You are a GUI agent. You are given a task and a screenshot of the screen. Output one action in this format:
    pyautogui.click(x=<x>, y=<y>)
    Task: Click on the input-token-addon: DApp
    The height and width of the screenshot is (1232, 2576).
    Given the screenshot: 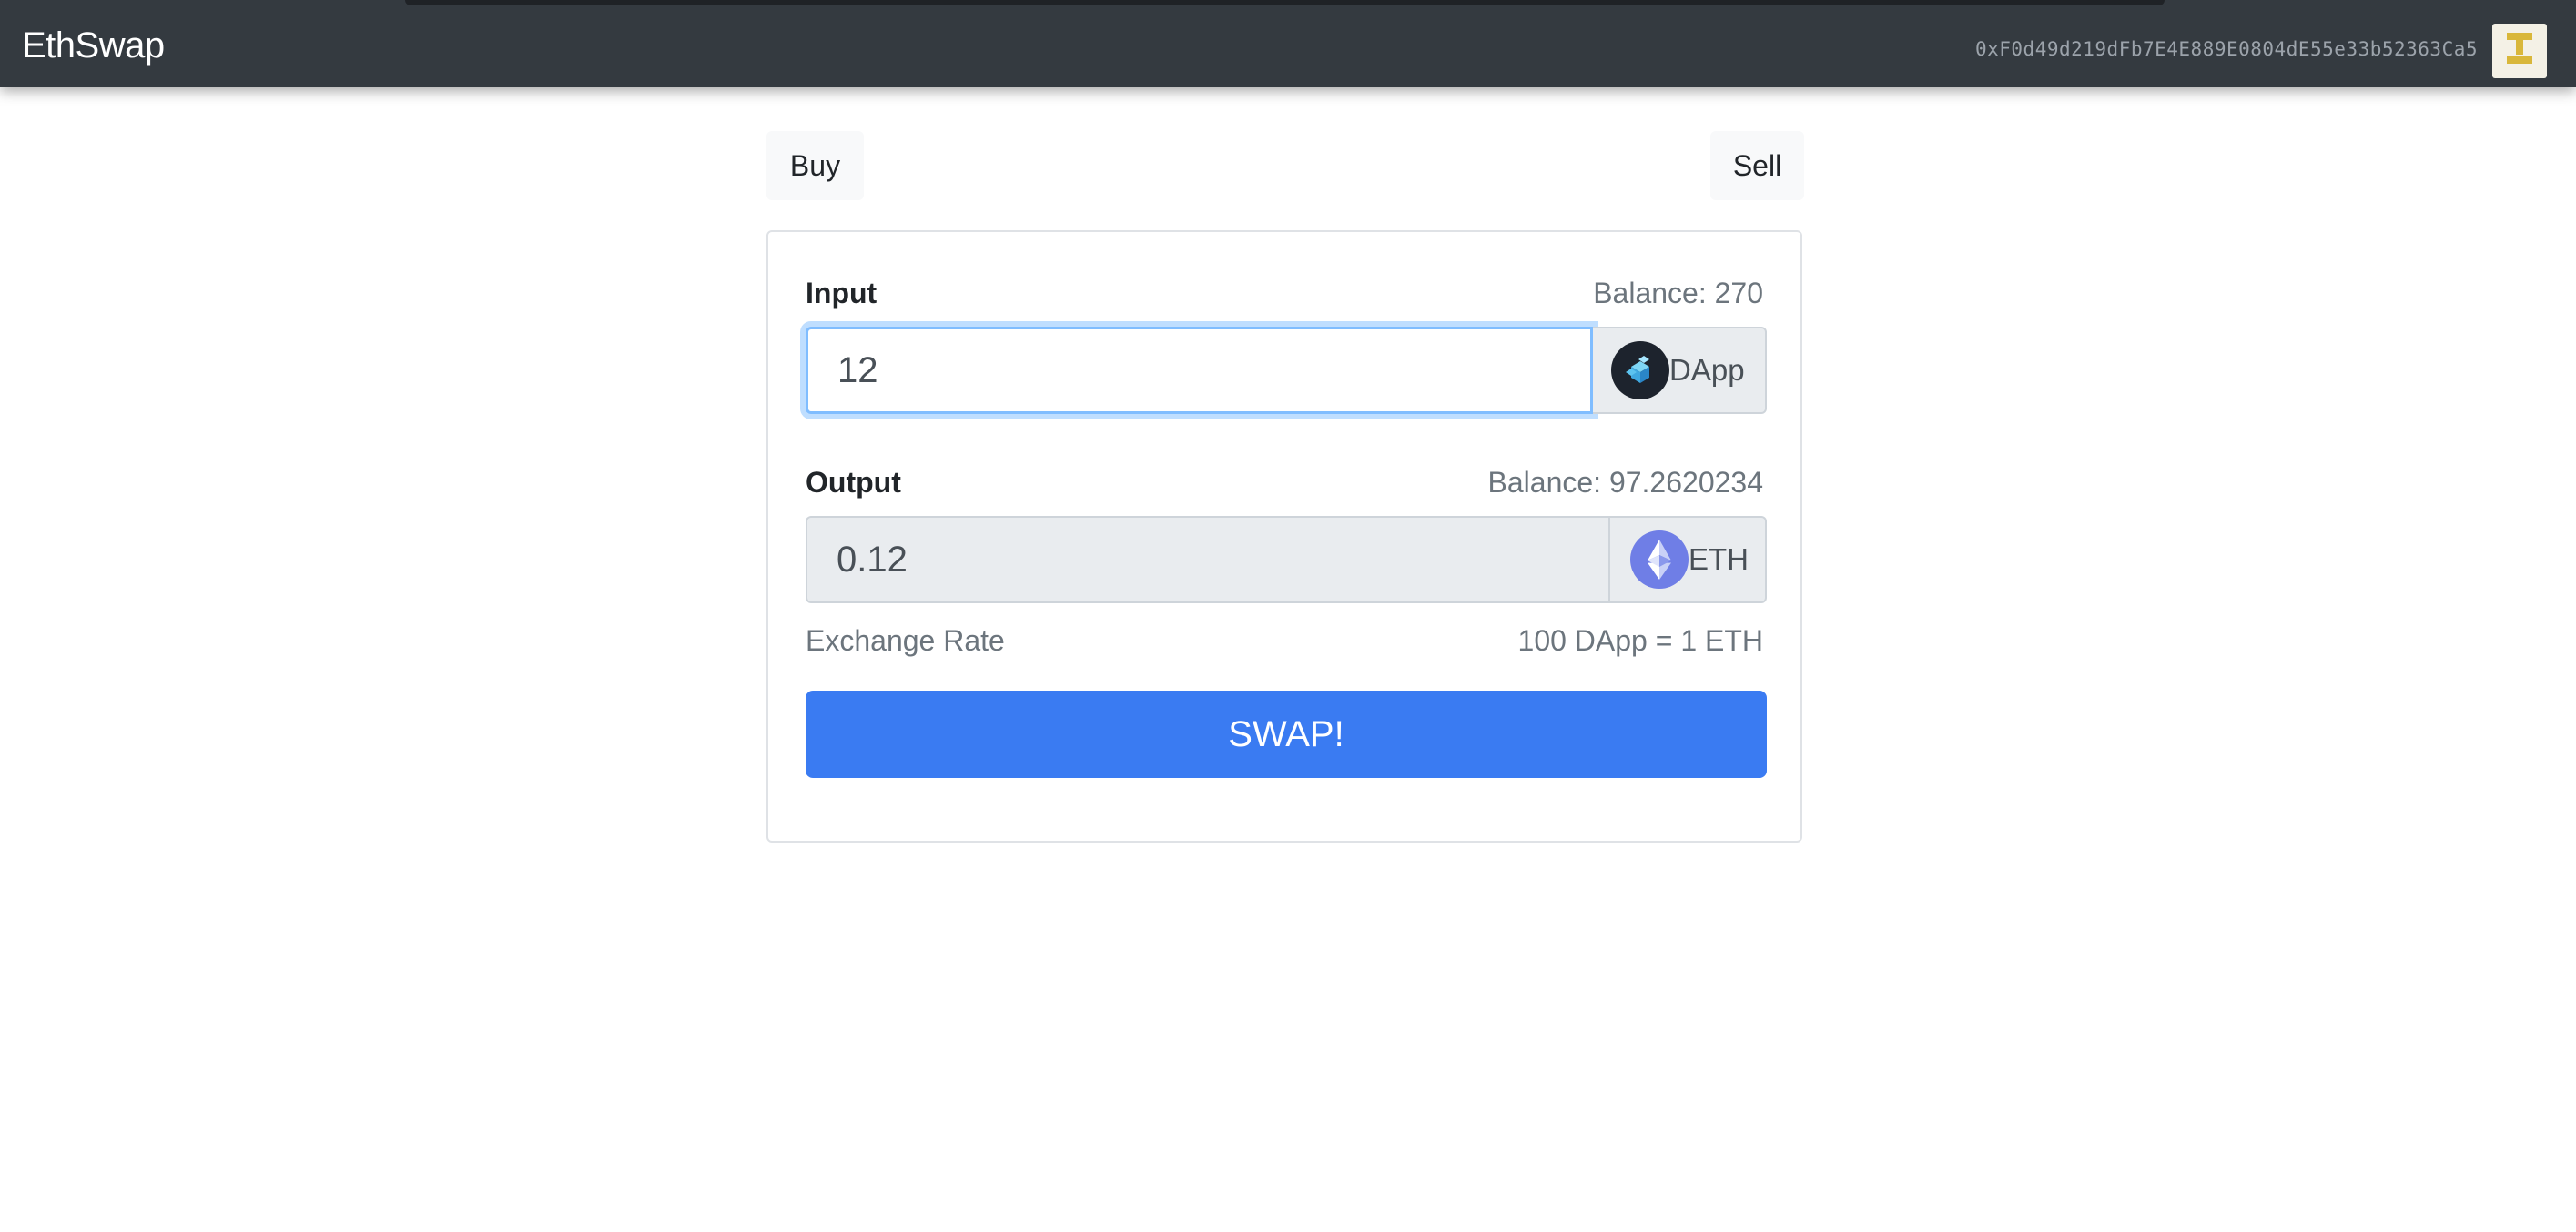 What is the action you would take?
    pyautogui.click(x=1680, y=371)
    